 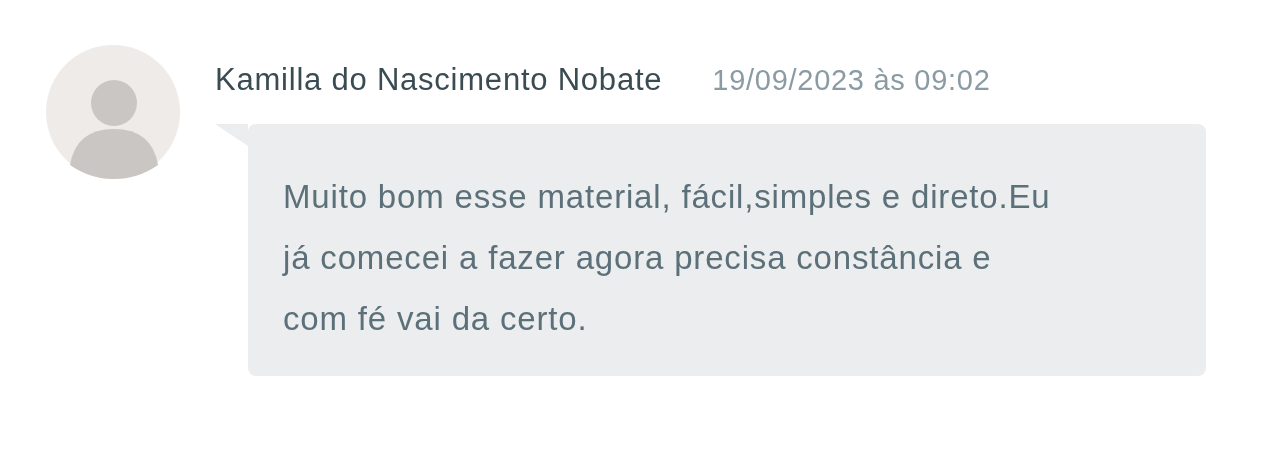 What do you see at coordinates (851, 80) in the screenshot?
I see `comment-date: 19/09/2023 às 09:02` at bounding box center [851, 80].